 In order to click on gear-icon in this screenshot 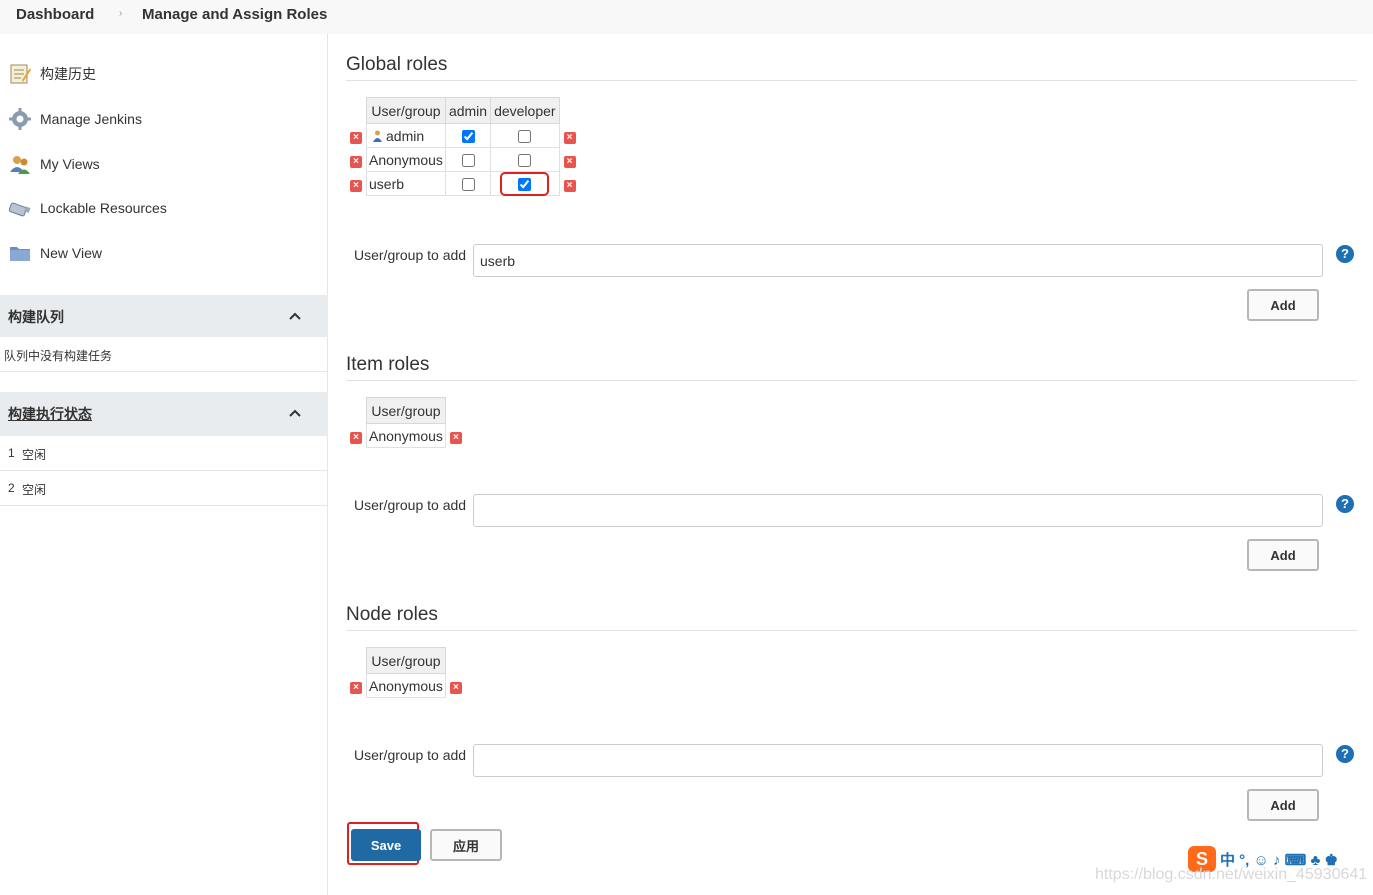, I will do `click(20, 119)`.